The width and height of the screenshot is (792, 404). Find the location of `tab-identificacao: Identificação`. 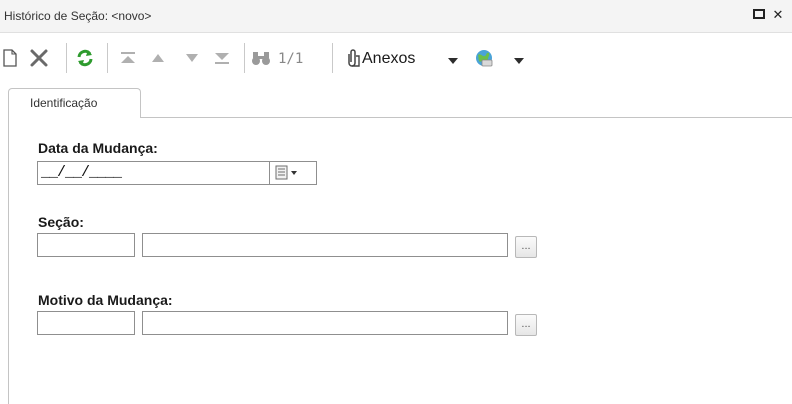

tab-identificacao: Identificação is located at coordinates (74, 103).